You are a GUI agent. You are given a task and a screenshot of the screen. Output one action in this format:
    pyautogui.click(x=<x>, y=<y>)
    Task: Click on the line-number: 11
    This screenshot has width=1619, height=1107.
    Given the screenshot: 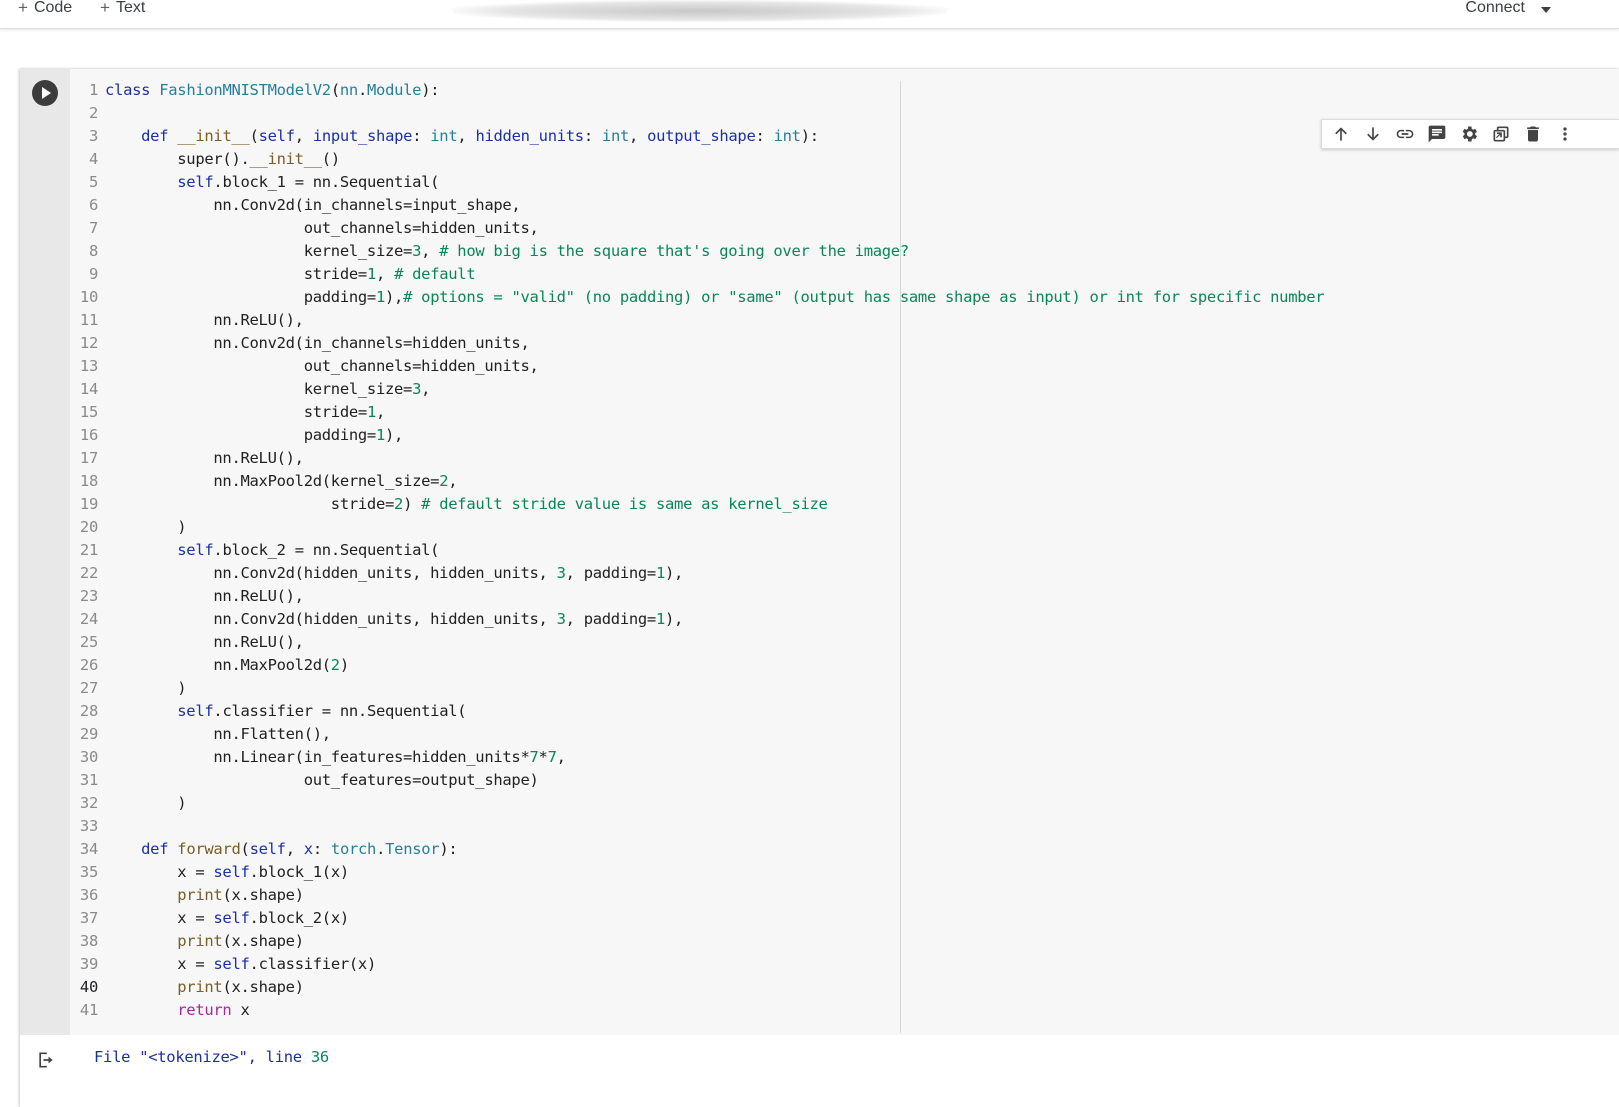 What is the action you would take?
    pyautogui.click(x=88, y=320)
    